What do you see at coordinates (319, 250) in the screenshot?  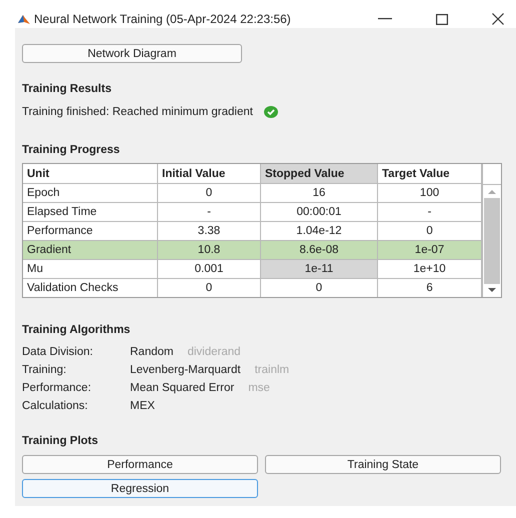 I see `table-cell: 8.6e-08` at bounding box center [319, 250].